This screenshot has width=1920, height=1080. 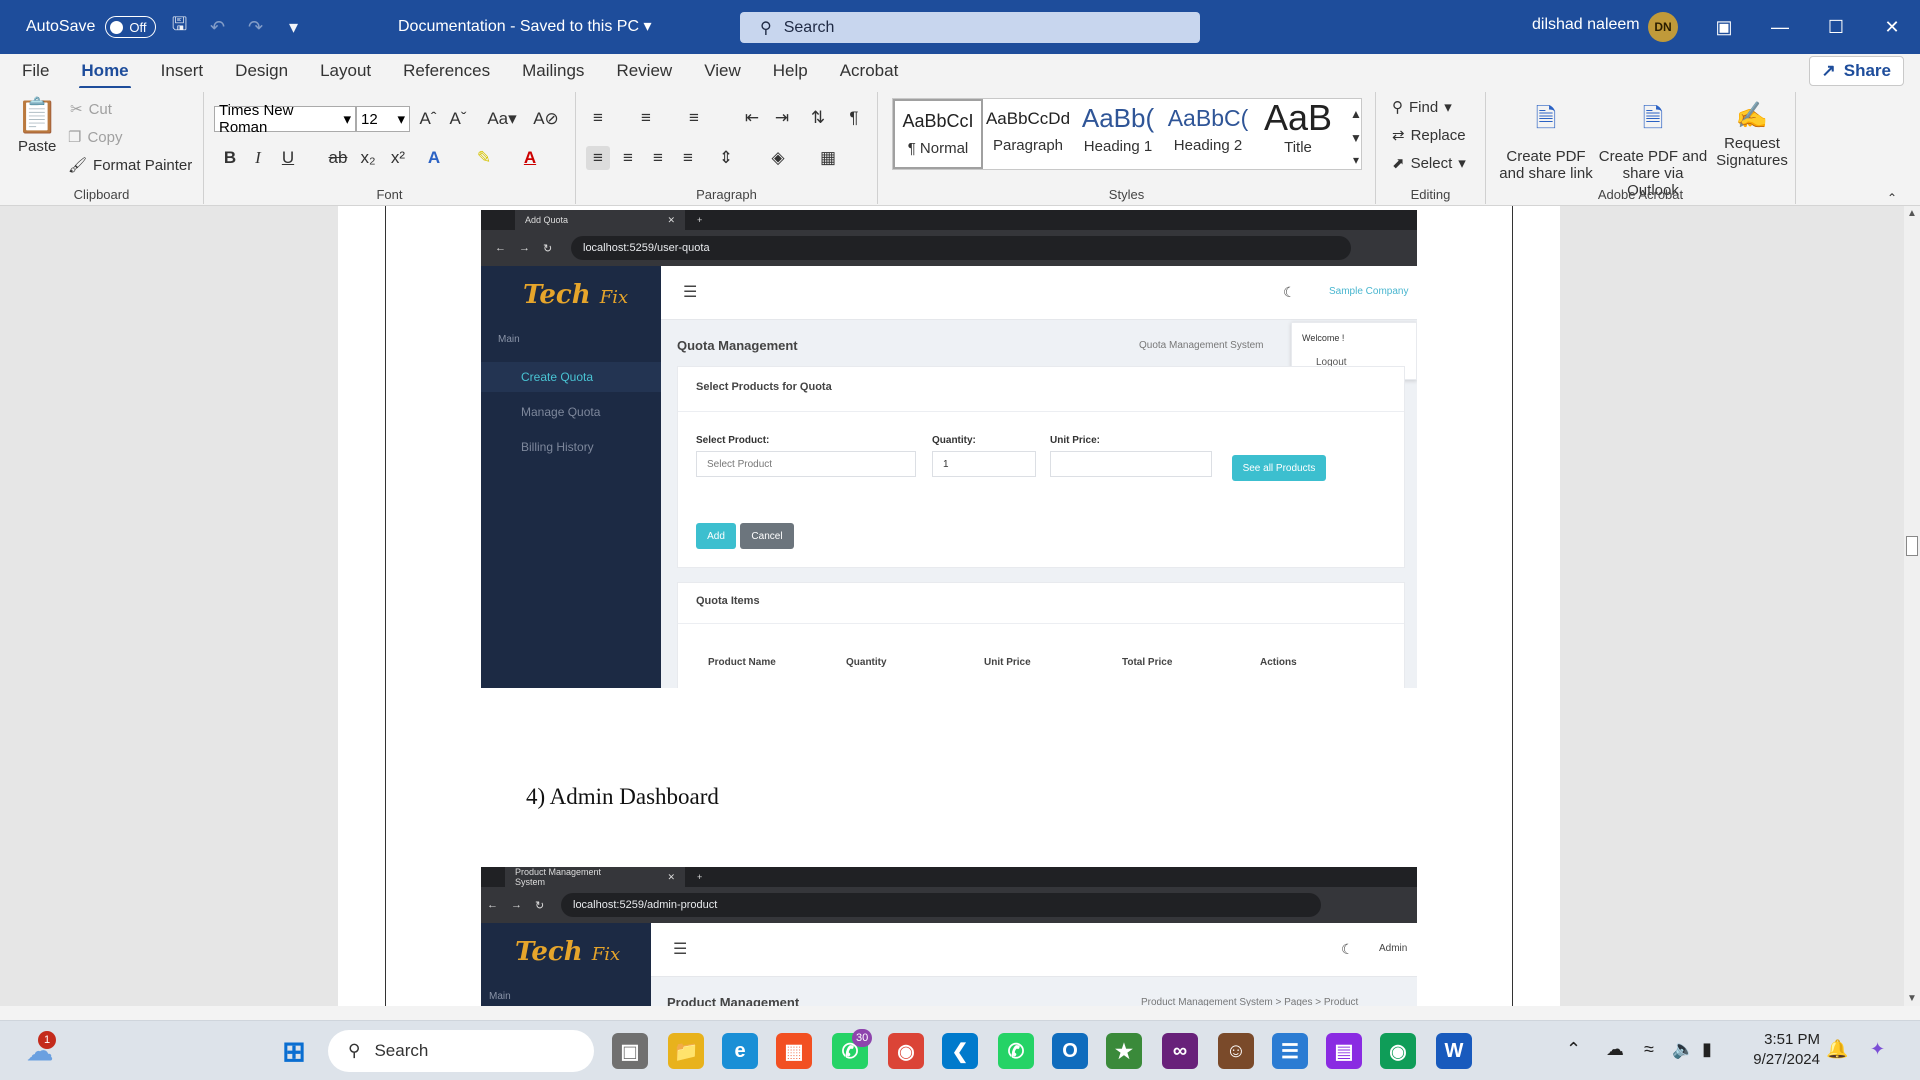 What do you see at coordinates (630, 1051) in the screenshot?
I see `task-view-icon: ▣` at bounding box center [630, 1051].